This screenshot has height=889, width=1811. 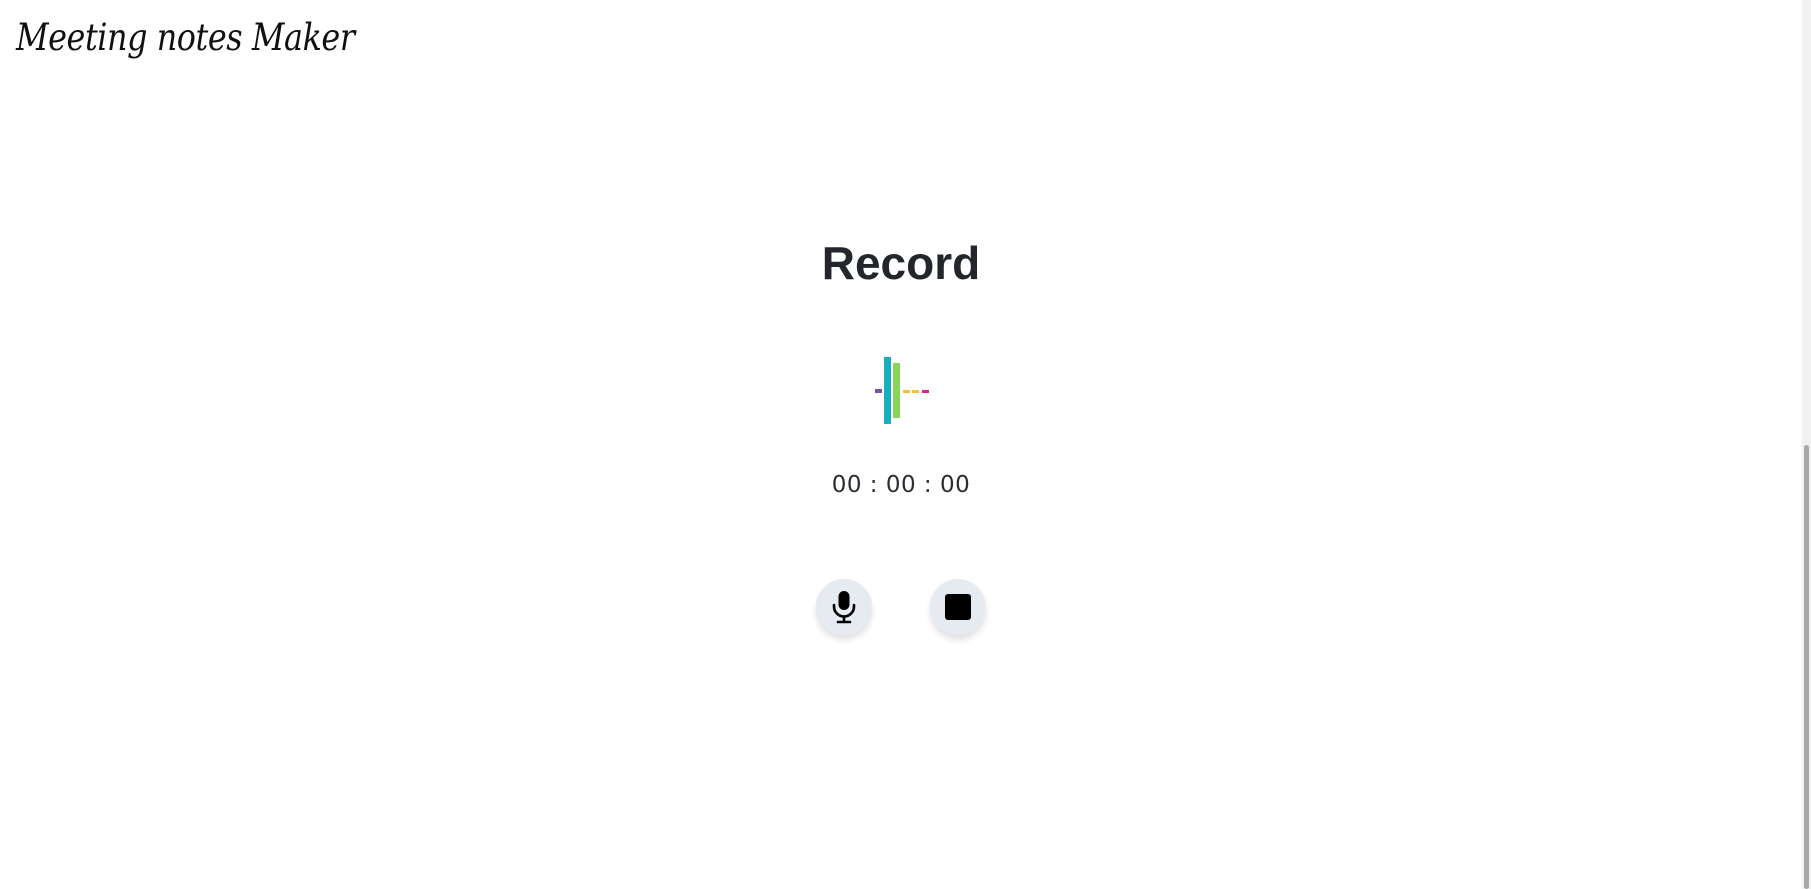 I want to click on stop-recording-button, so click(x=958, y=607).